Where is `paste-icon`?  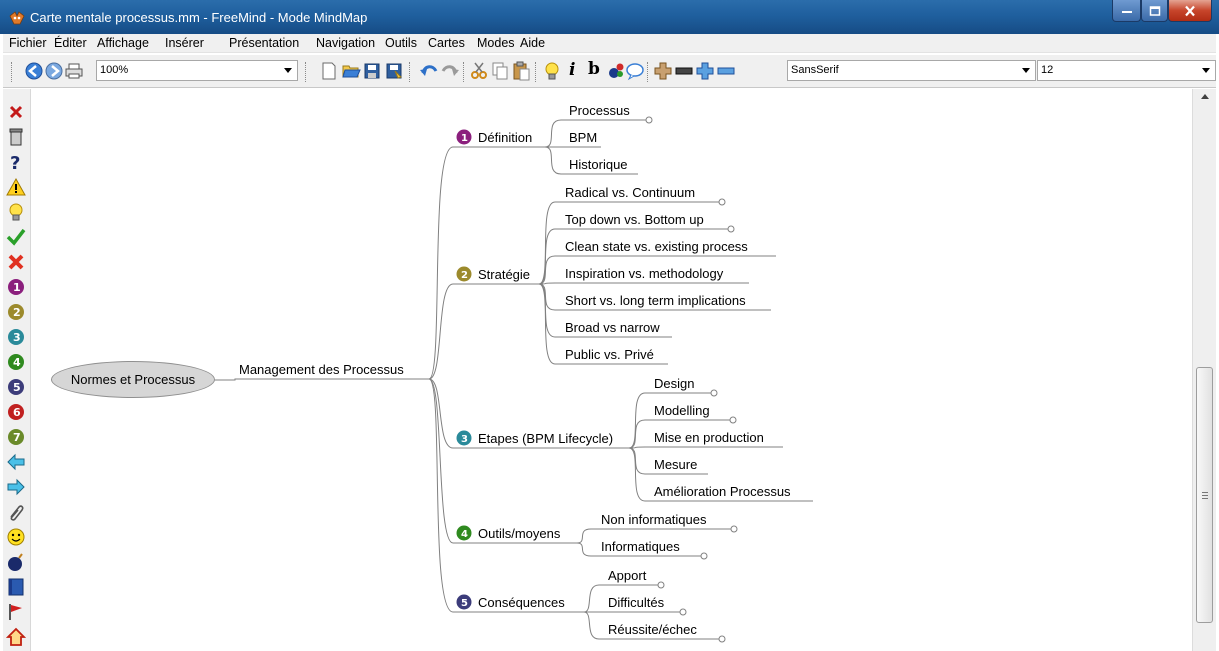 paste-icon is located at coordinates (521, 71).